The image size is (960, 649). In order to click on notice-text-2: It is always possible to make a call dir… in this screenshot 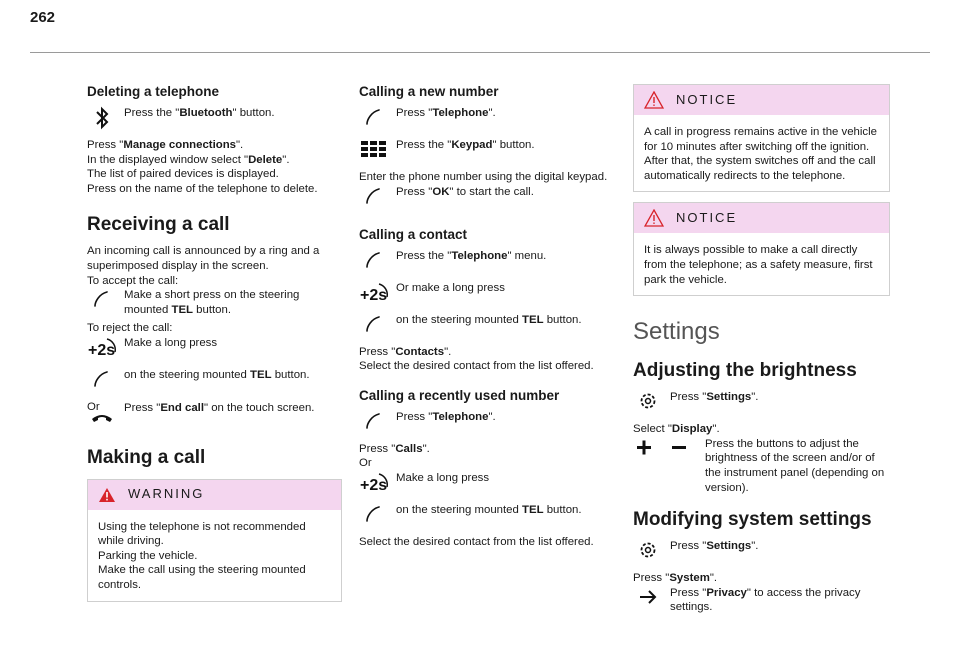, I will do `click(758, 265)`.